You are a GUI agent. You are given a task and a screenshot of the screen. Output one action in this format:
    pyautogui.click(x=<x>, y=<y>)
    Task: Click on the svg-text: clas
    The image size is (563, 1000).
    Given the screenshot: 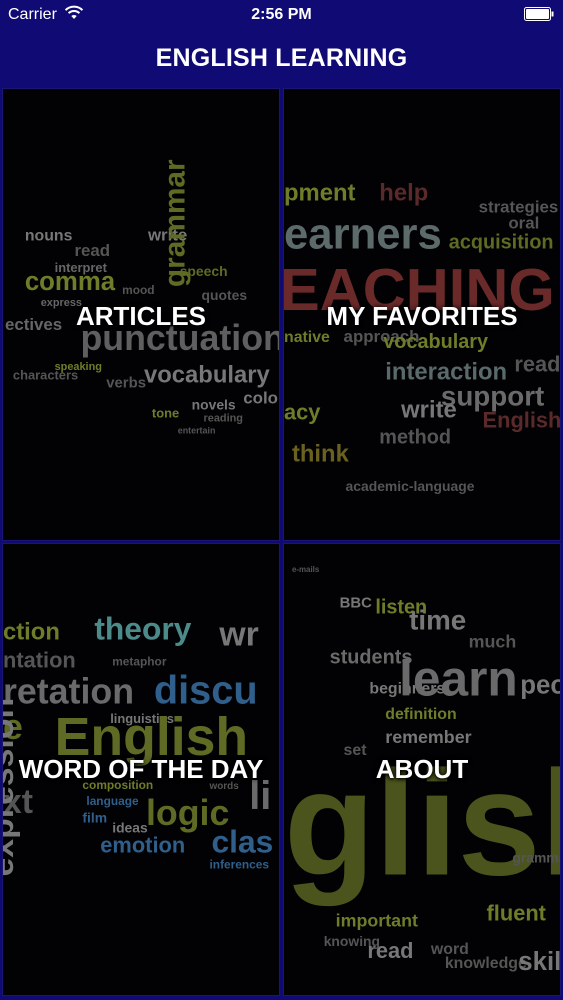 What is the action you would take?
    pyautogui.click(x=242, y=842)
    